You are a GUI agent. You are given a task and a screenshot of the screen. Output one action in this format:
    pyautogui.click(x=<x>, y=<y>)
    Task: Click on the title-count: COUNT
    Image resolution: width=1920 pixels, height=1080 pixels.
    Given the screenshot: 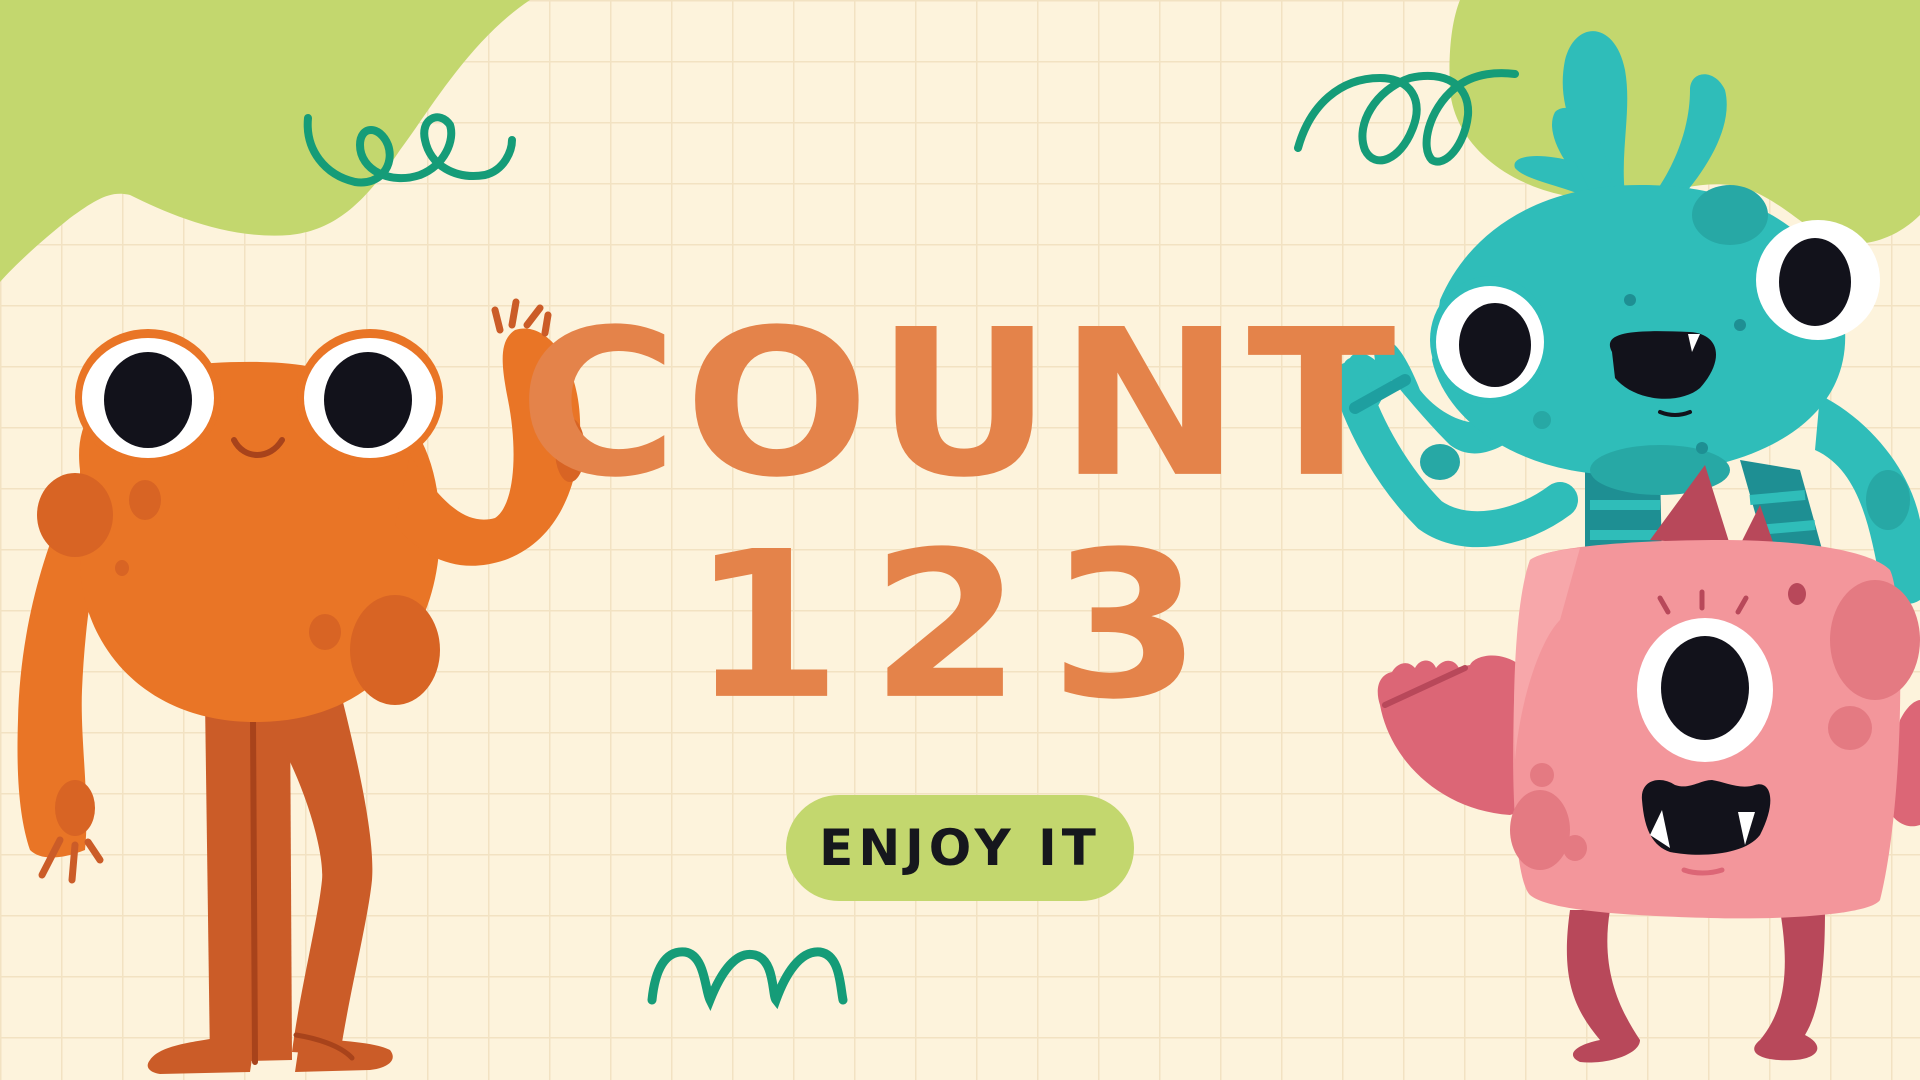 What is the action you would take?
    pyautogui.click(x=960, y=404)
    